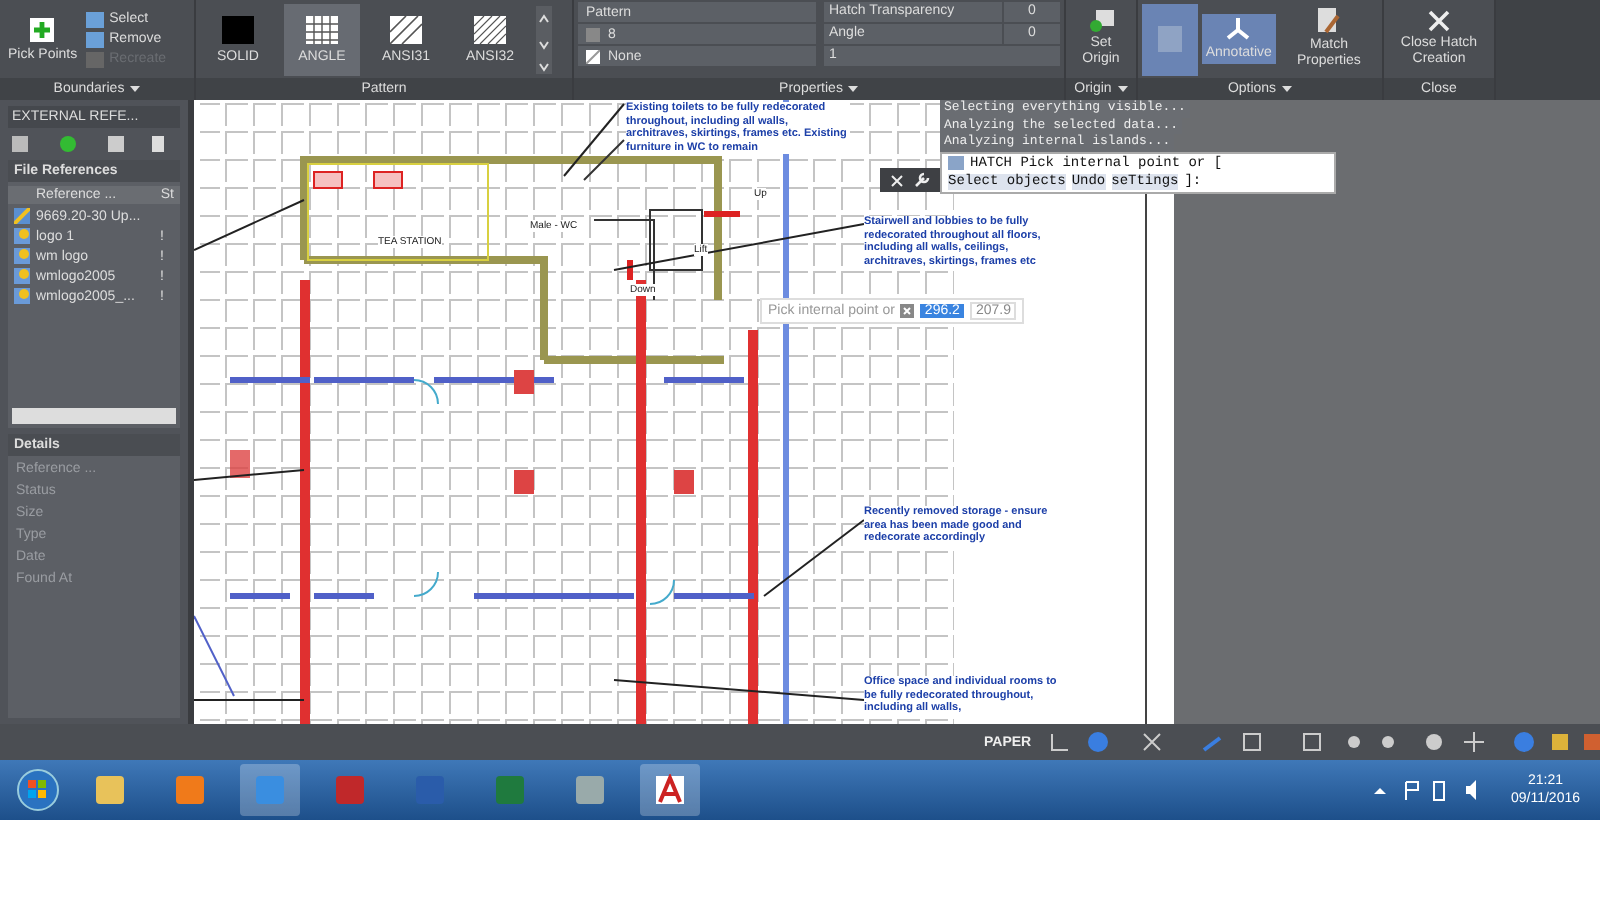  I want to click on palette-toolbar-icon, so click(88, 144).